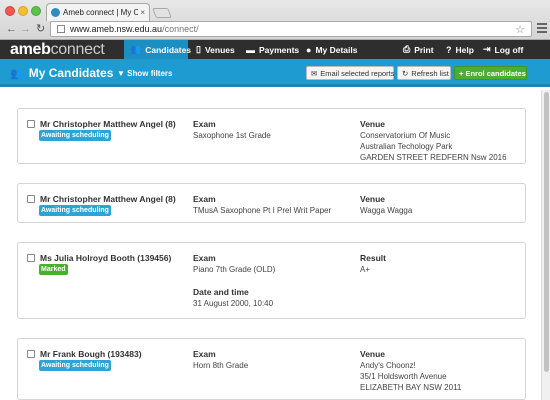 Image resolution: width=550 pixels, height=400 pixels. What do you see at coordinates (71, 73) in the screenshot?
I see `page-title-text: My Candidates` at bounding box center [71, 73].